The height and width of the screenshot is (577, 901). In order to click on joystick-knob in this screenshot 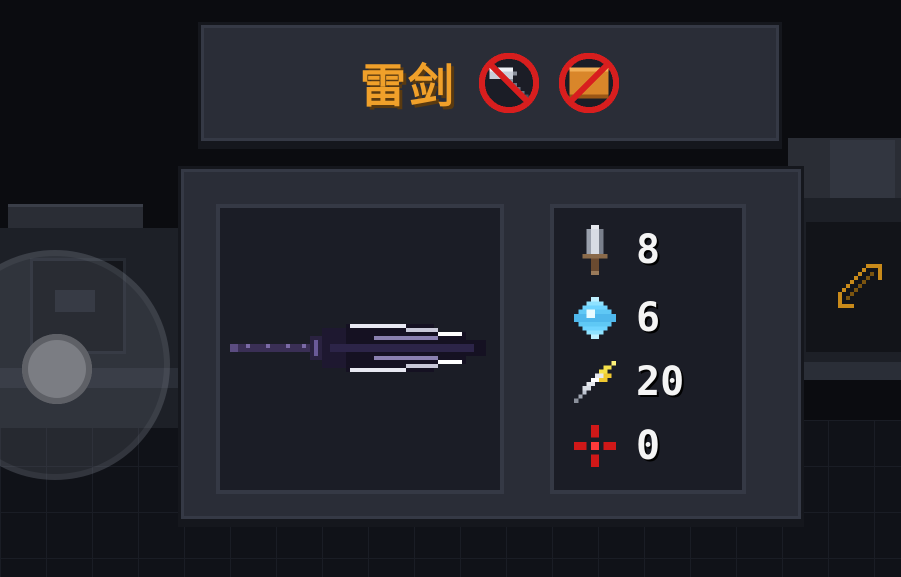, I will do `click(57, 369)`.